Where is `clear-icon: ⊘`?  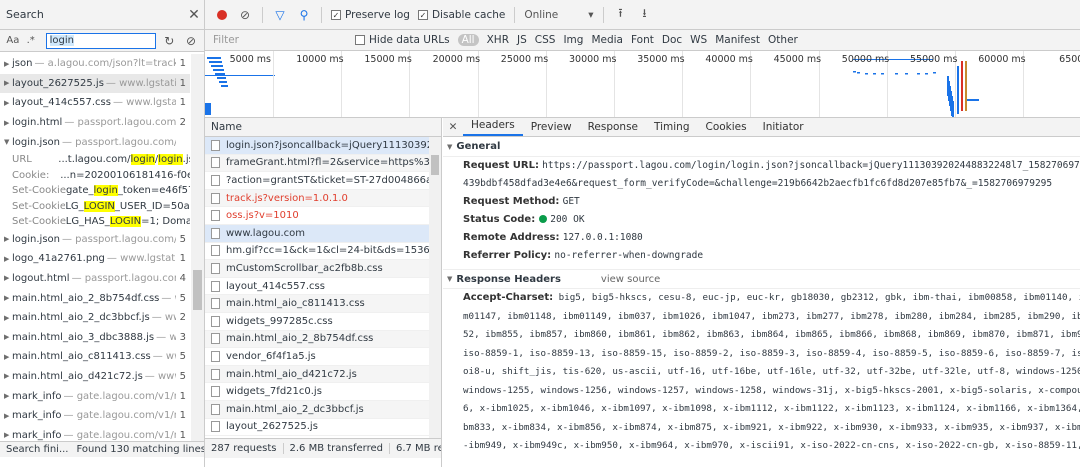
clear-icon: ⊘ is located at coordinates (191, 41).